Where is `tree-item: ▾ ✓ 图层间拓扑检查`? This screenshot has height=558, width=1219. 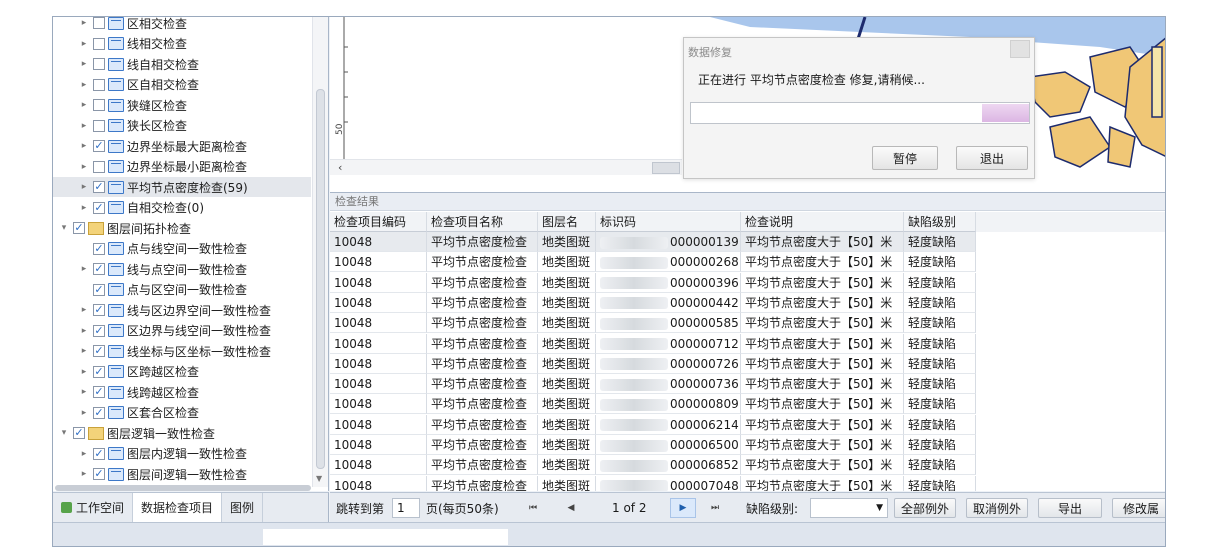 tree-item: ▾ ✓ 图层间拓扑检查 is located at coordinates (182, 228).